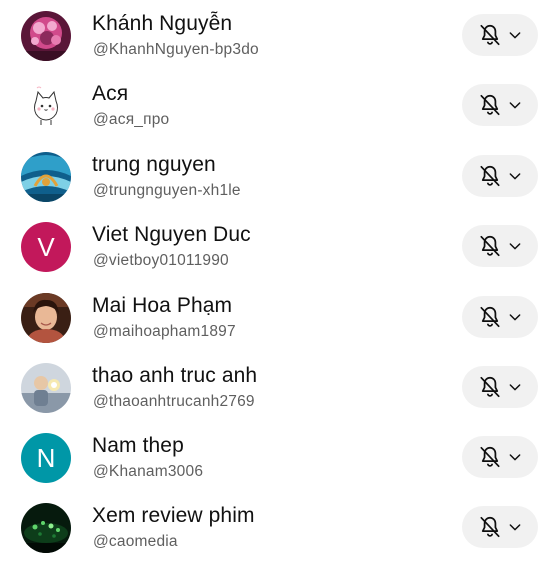 The image size is (560, 562). Describe the element at coordinates (174, 401) in the screenshot. I see `channel-handle: @thaoanhtrucanh2769` at that location.